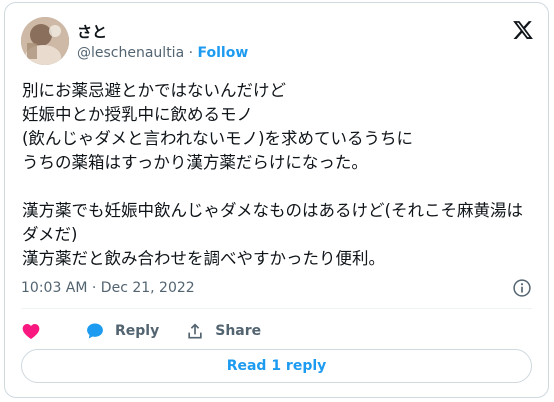 This screenshot has width=554, height=402. I want to click on follow-button: Follow, so click(223, 53).